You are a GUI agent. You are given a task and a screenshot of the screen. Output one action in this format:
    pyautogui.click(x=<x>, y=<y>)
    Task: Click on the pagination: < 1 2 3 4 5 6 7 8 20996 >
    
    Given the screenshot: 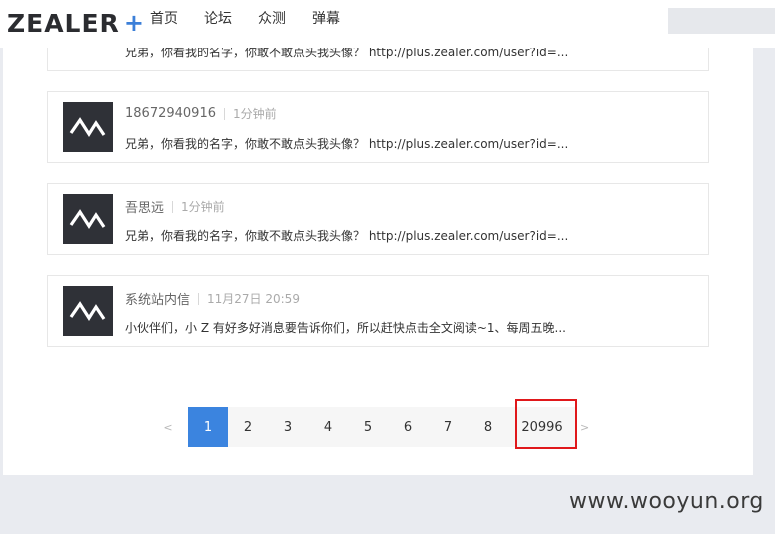 What is the action you would take?
    pyautogui.click(x=374, y=427)
    